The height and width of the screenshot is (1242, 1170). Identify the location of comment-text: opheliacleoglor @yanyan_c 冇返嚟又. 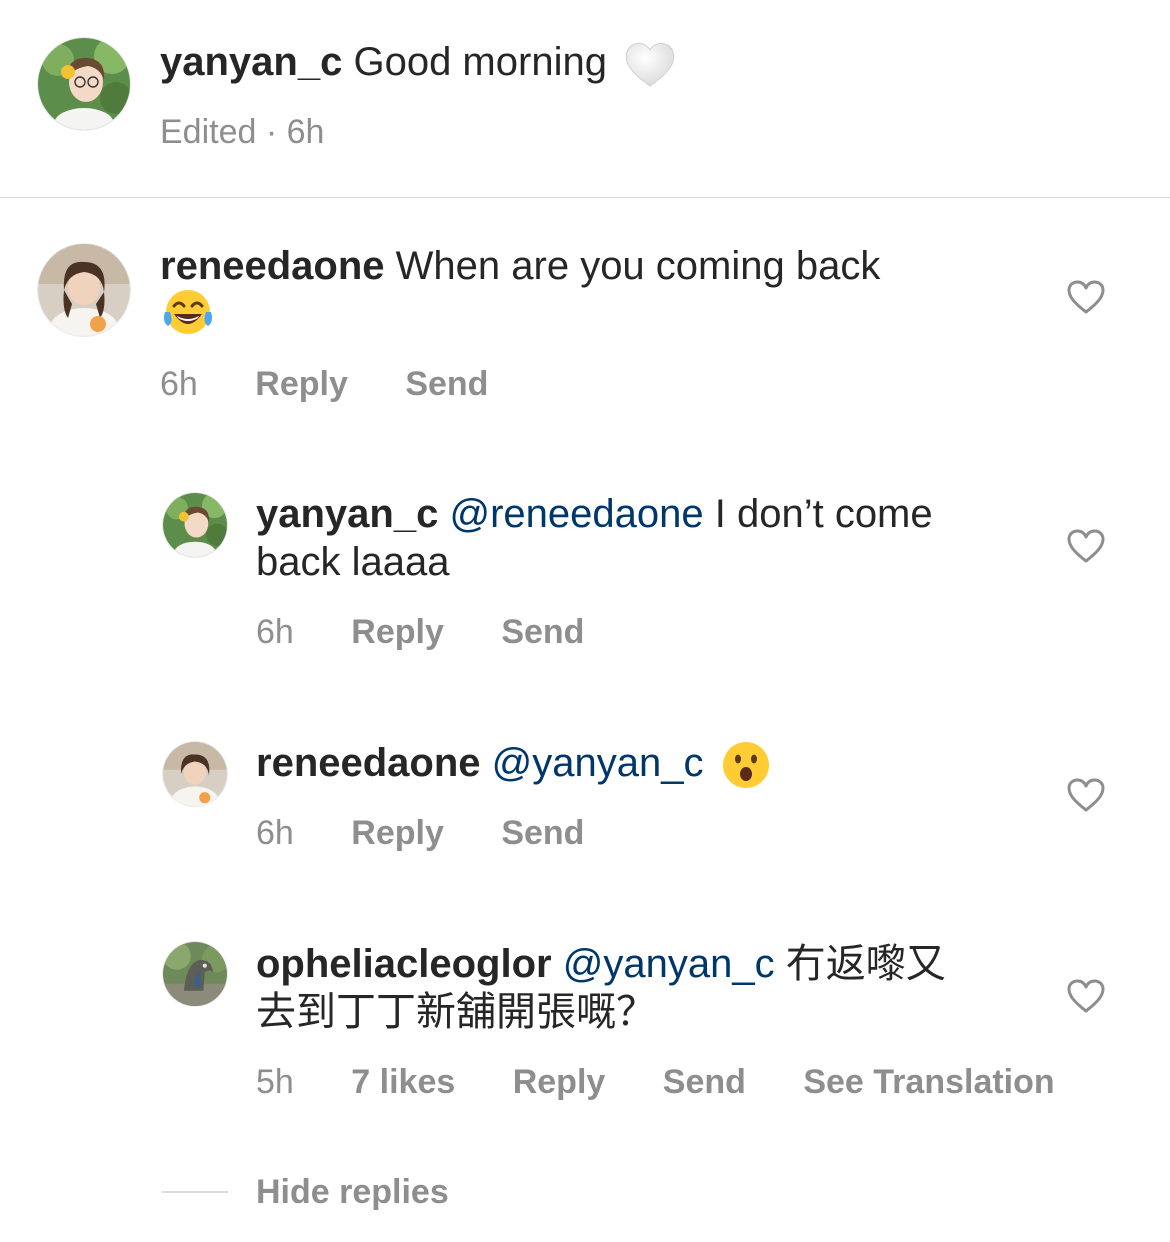
(601, 964).